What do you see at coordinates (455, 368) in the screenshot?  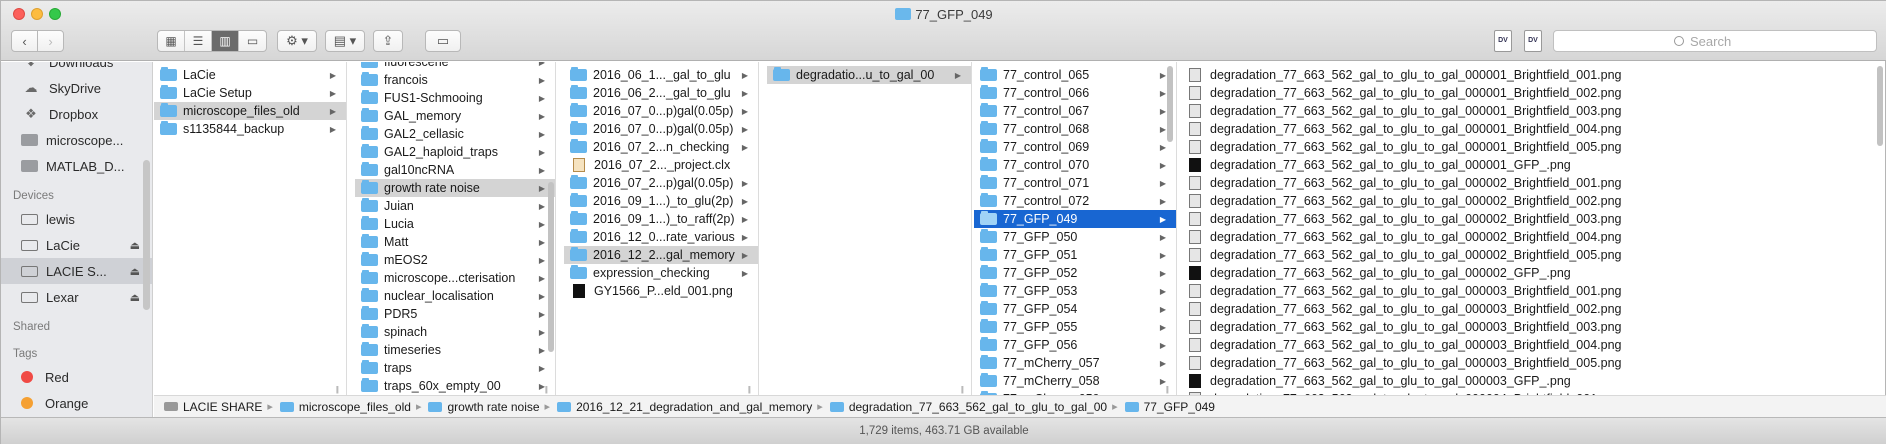 I see `folder-row: traps ▶` at bounding box center [455, 368].